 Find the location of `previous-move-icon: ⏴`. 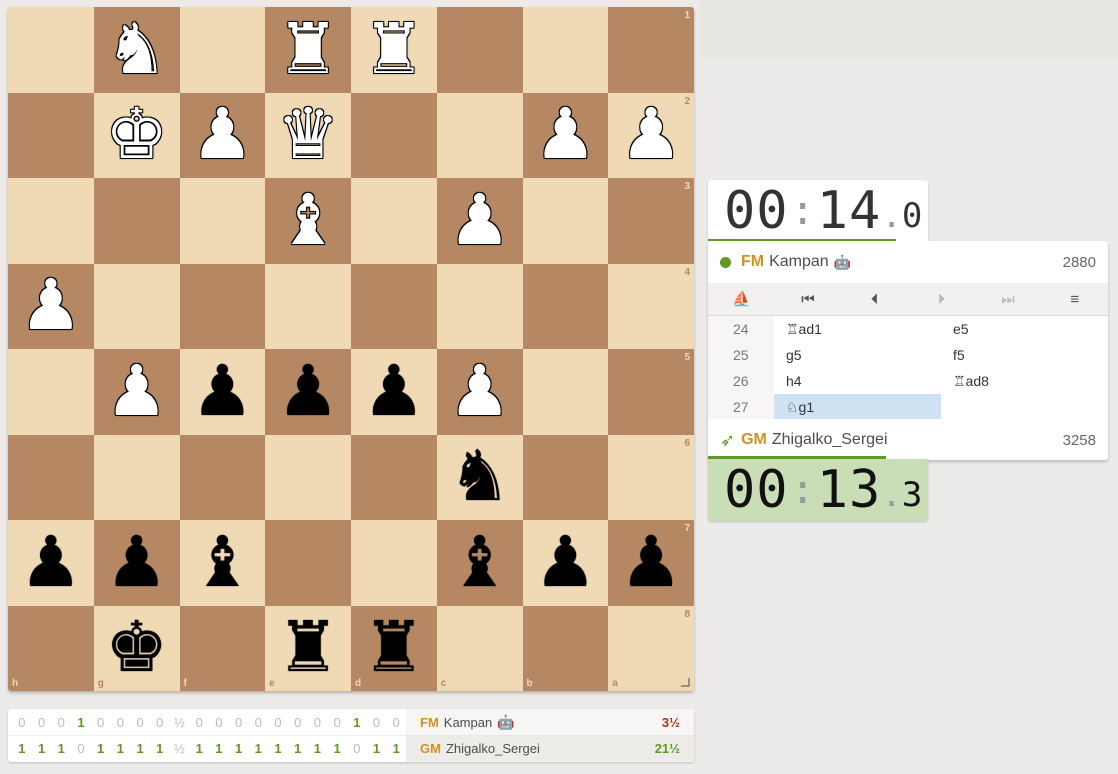

previous-move-icon: ⏴ is located at coordinates (874, 299).